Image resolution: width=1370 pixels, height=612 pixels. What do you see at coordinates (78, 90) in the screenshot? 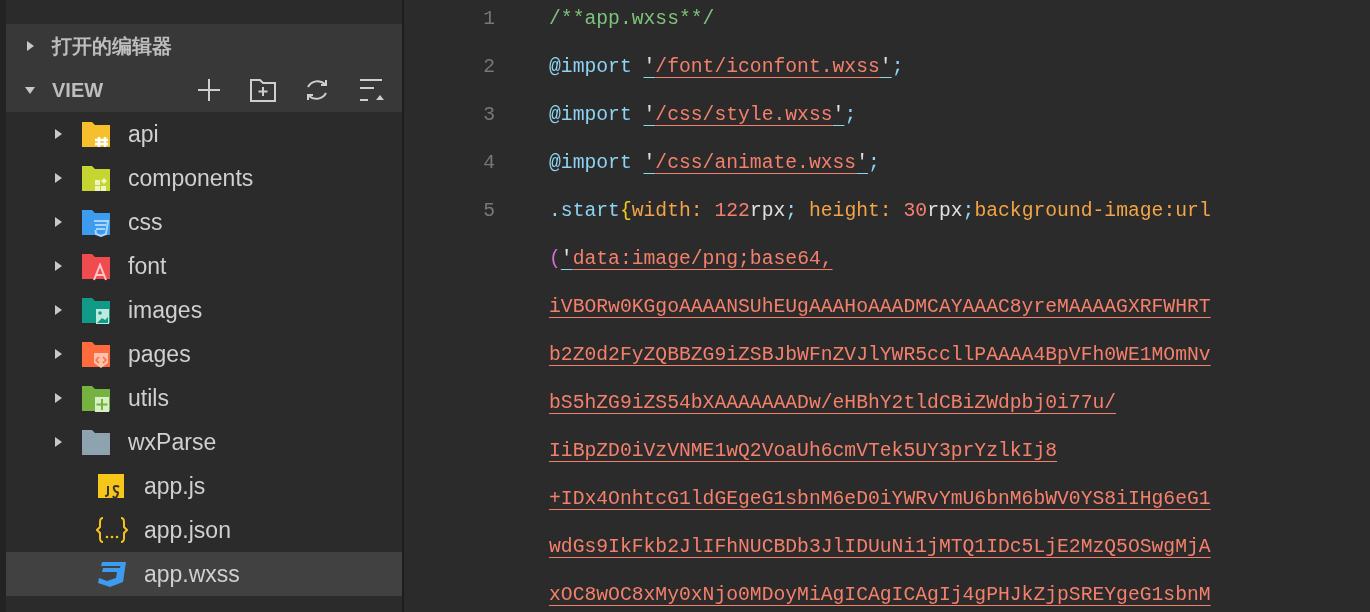
I see `section-title: VIEW` at bounding box center [78, 90].